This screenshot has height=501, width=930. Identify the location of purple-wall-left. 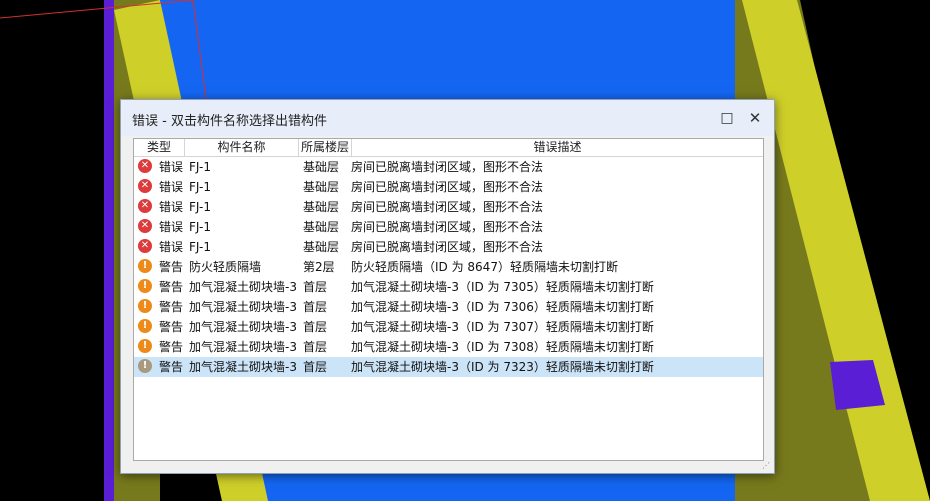
(109, 250).